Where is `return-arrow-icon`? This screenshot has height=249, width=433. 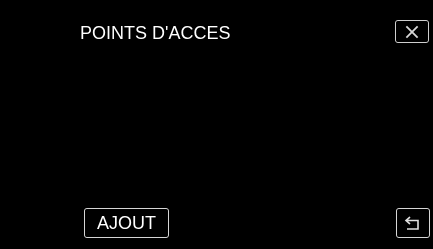
return-arrow-icon is located at coordinates (413, 223).